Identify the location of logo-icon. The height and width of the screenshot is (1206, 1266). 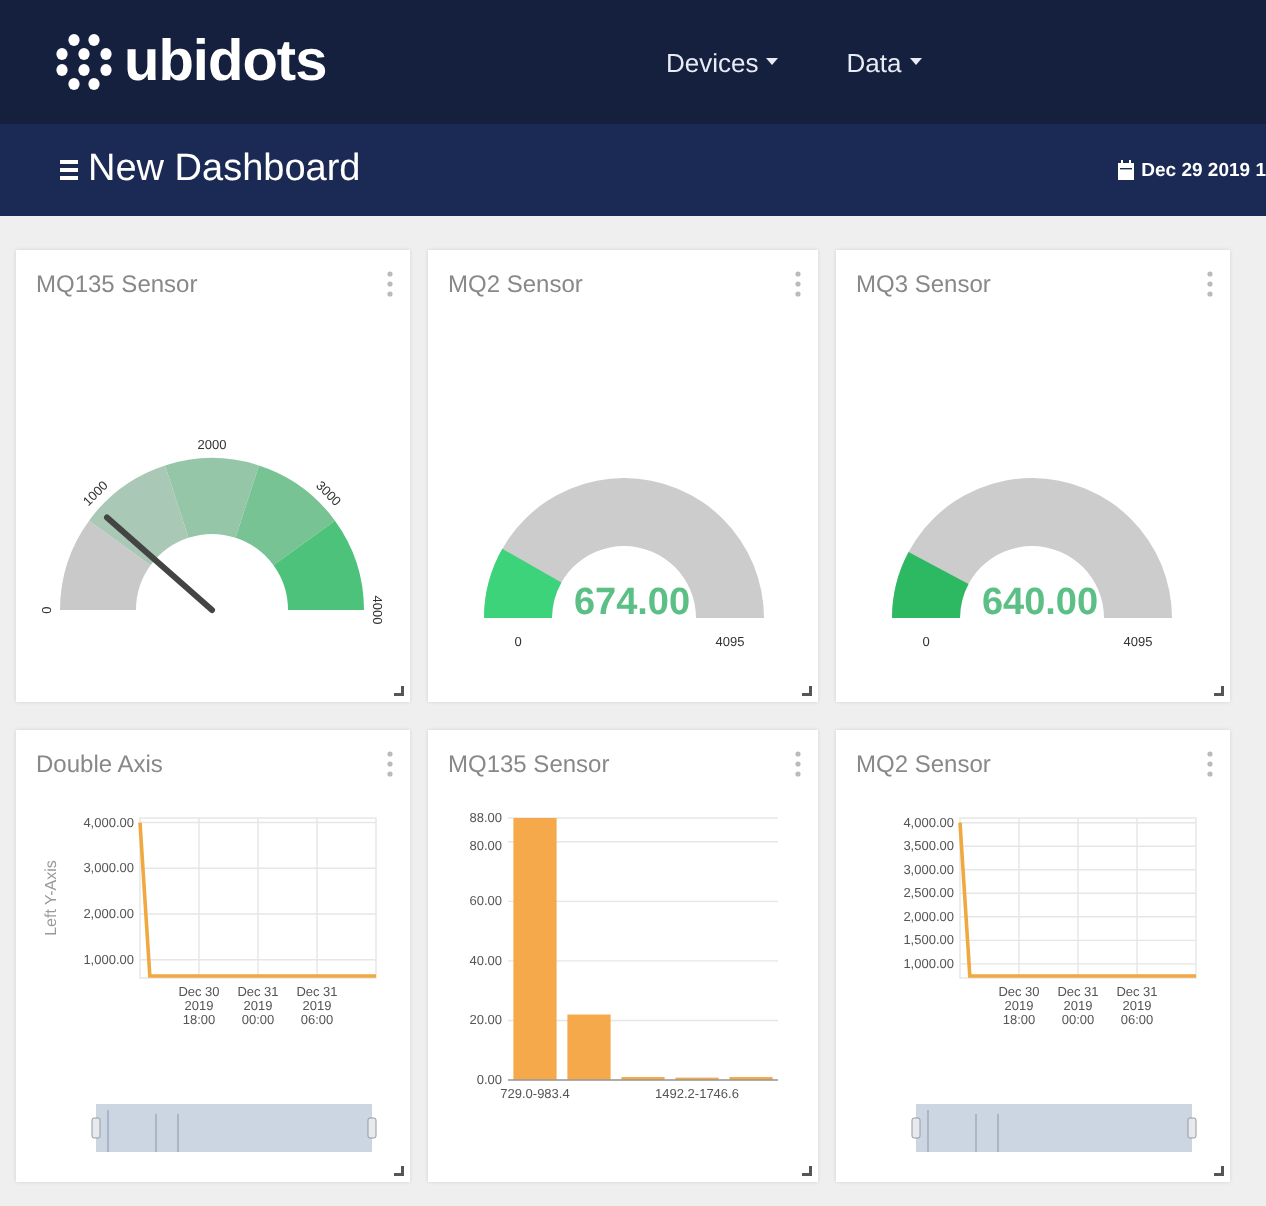
(84, 62).